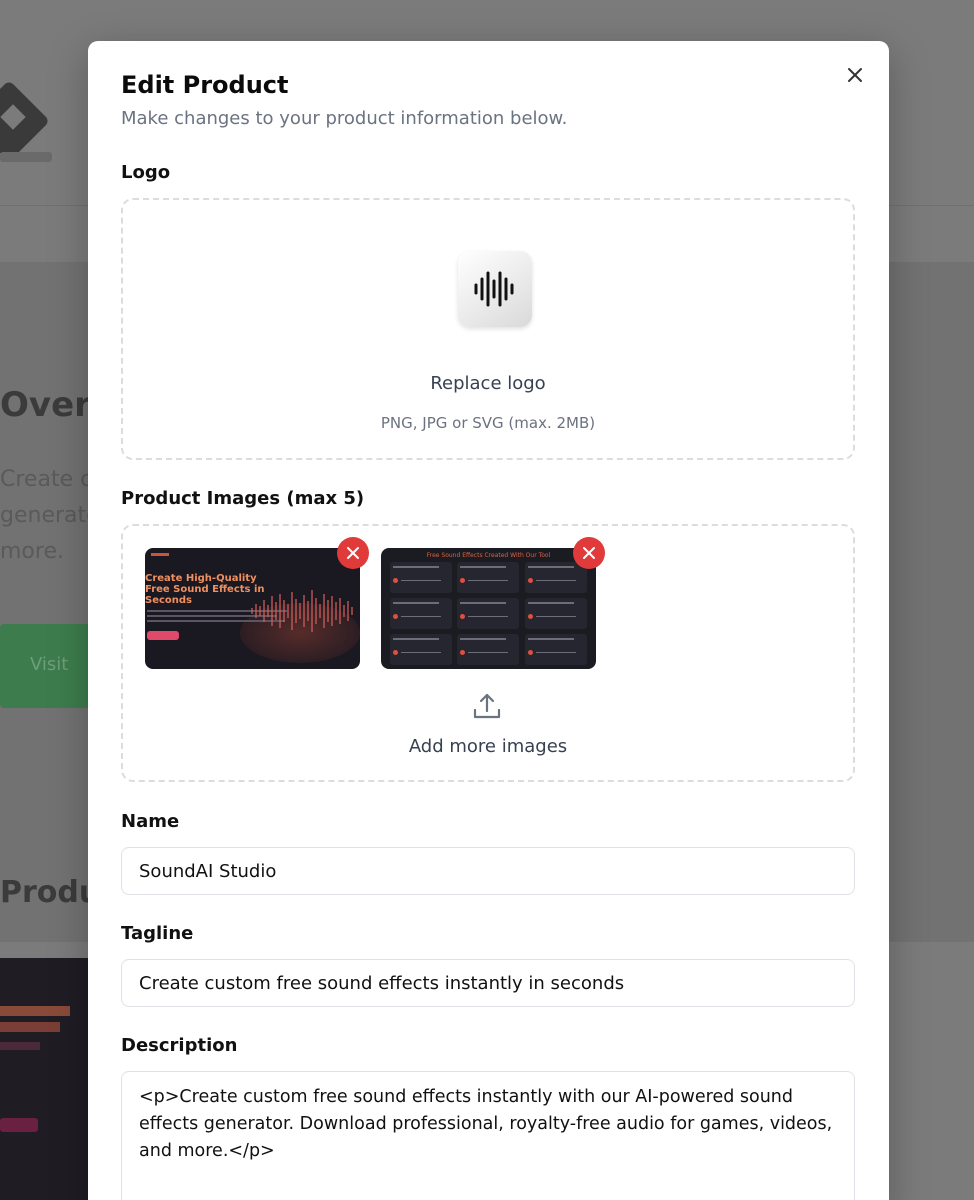 Image resolution: width=974 pixels, height=1200 pixels. What do you see at coordinates (488, 383) in the screenshot?
I see `replace-logo-text: Replace logo` at bounding box center [488, 383].